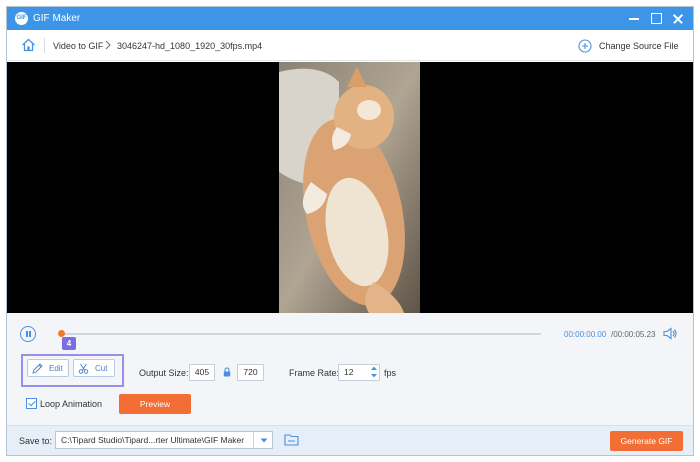 This screenshot has height=462, width=700. I want to click on breadcrumb-file-name: 3046247-hd_1080_1920_30fps.mp4, so click(190, 46).